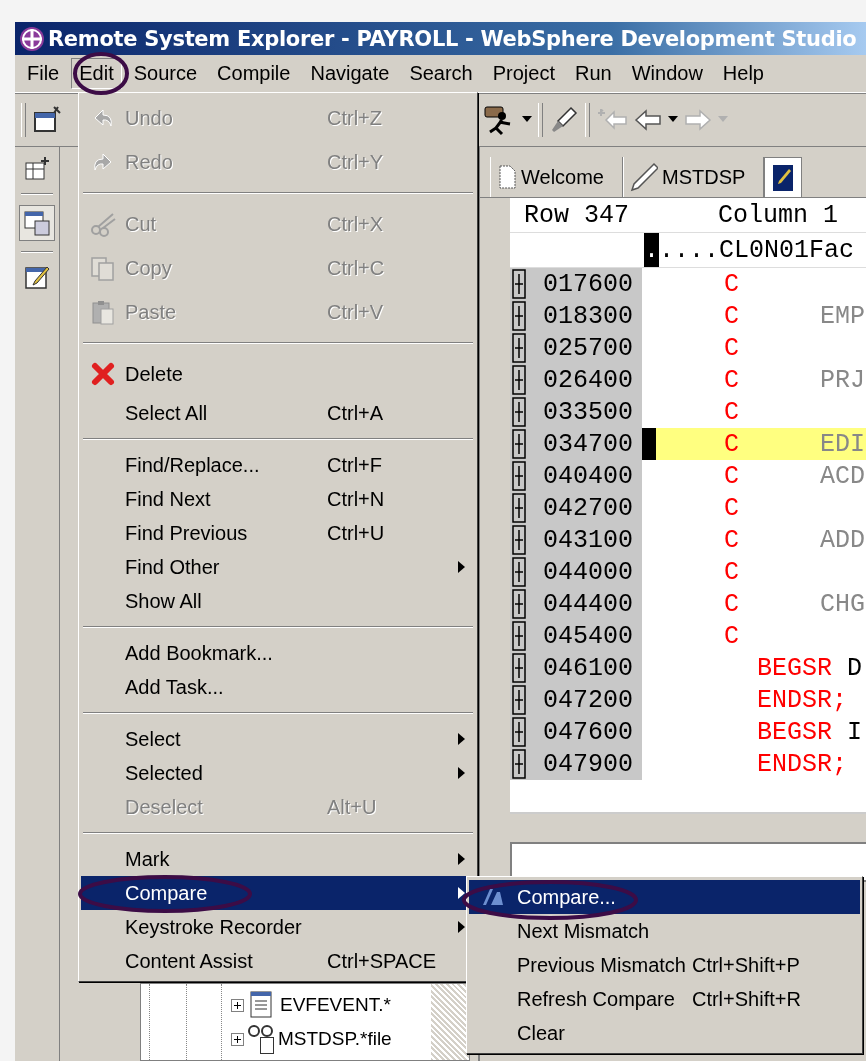 This screenshot has height=1061, width=866. I want to click on forward-arrow-icon, so click(698, 120).